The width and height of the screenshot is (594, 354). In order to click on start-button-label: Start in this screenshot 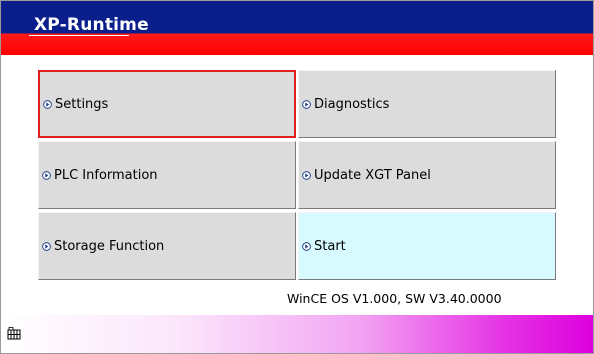, I will do `click(330, 246)`.